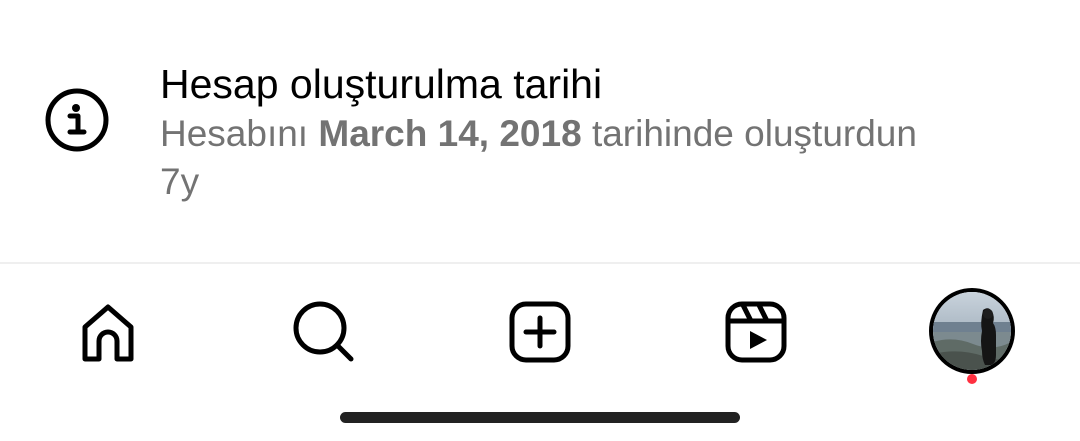  I want to click on tab-profile, so click(972, 331).